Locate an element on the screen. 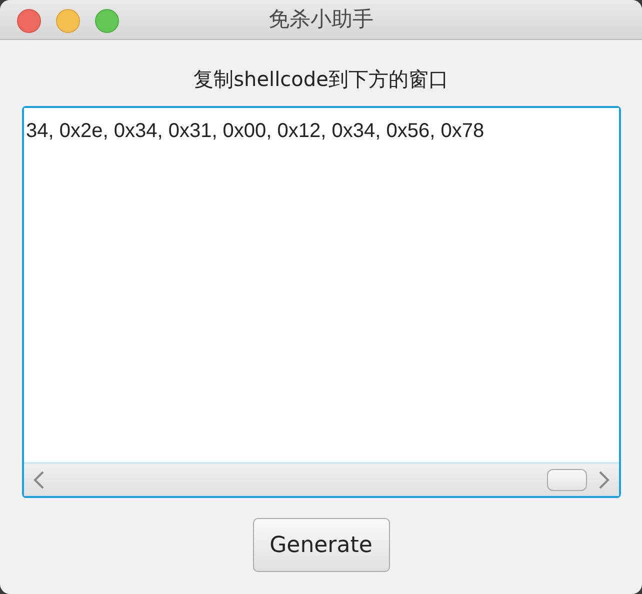 This screenshot has width=642, height=594. generate-button: Generate is located at coordinates (321, 545).